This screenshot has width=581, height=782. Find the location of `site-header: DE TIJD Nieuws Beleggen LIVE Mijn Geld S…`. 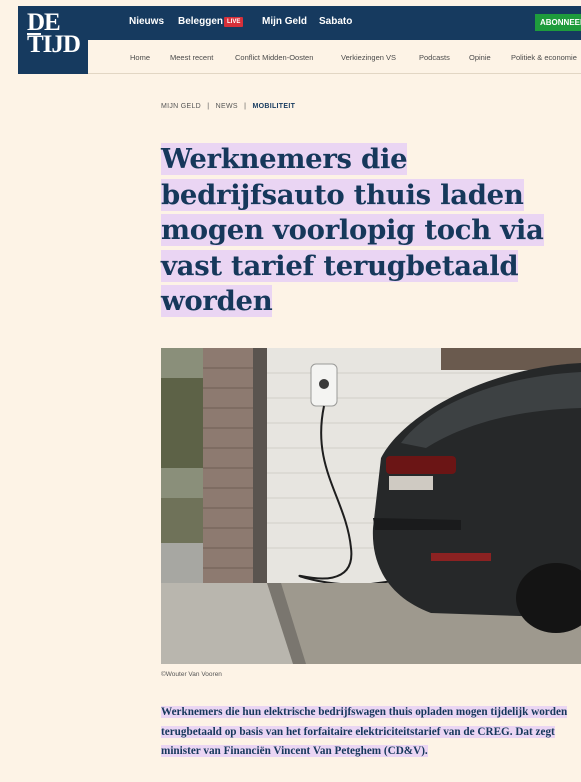

site-header: DE TIJD Nieuws Beleggen LIVE Mijn Geld S… is located at coordinates (290, 37).